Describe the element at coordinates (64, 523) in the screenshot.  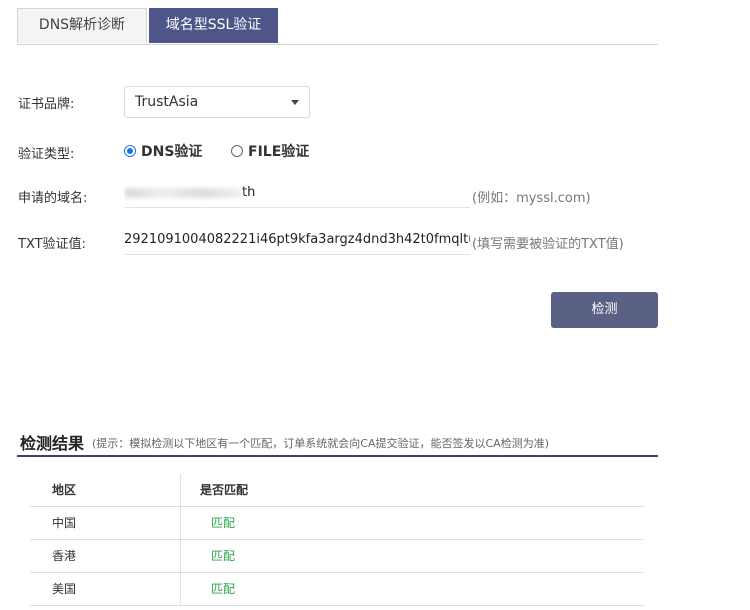
I see `region-cell: 中国` at that location.